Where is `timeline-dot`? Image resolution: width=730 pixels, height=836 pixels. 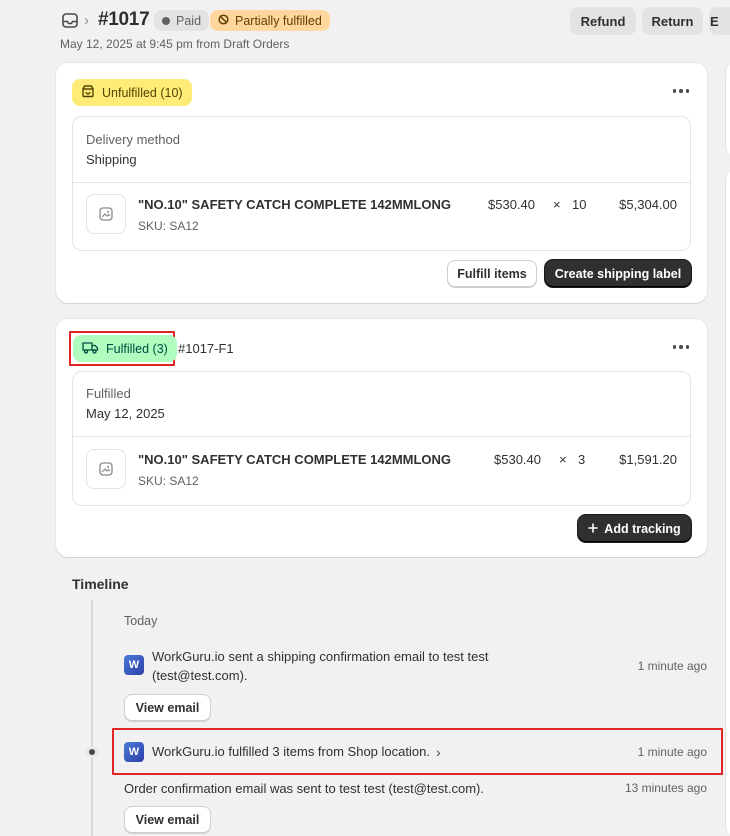 timeline-dot is located at coordinates (92, 752).